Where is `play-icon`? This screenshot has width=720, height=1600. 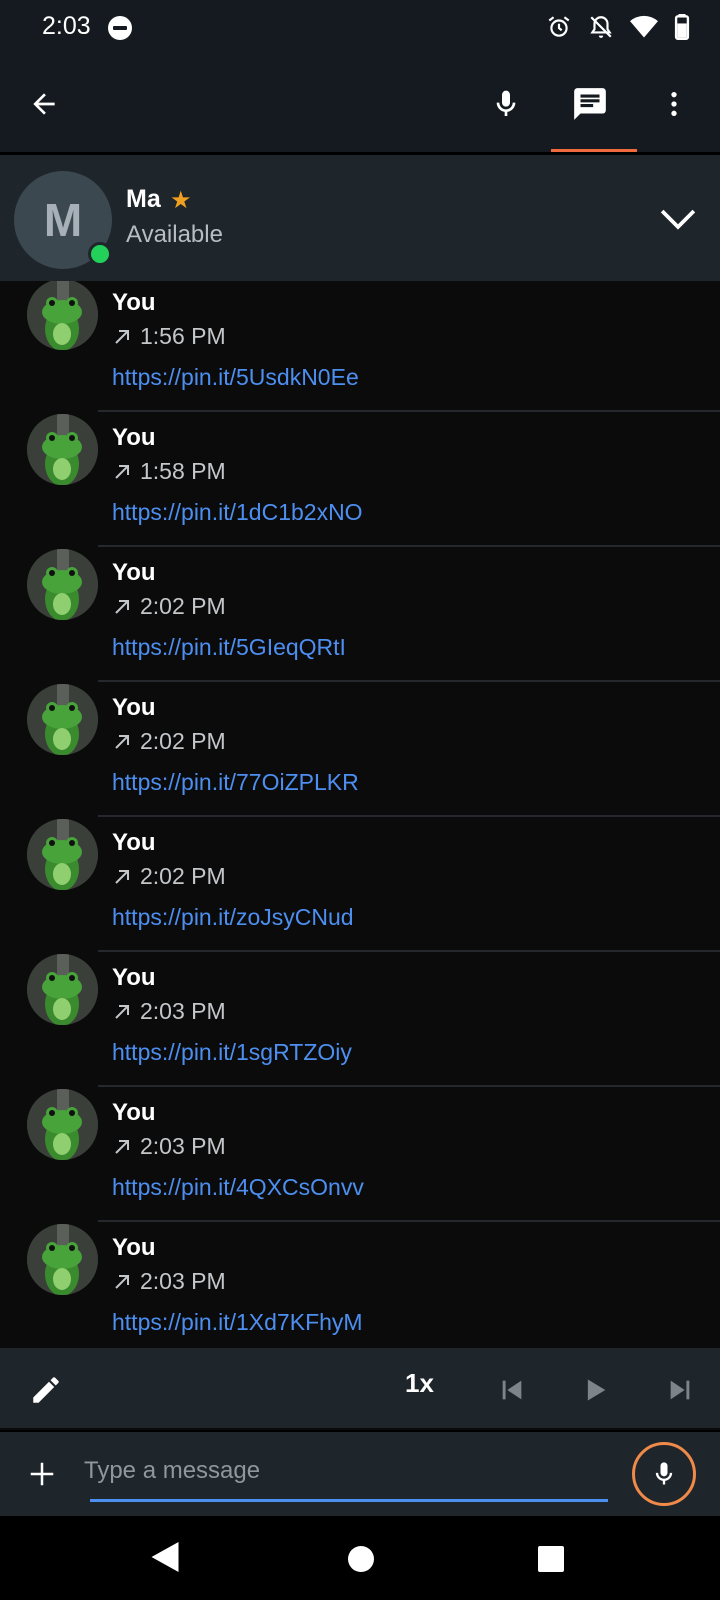
play-icon is located at coordinates (596, 1390).